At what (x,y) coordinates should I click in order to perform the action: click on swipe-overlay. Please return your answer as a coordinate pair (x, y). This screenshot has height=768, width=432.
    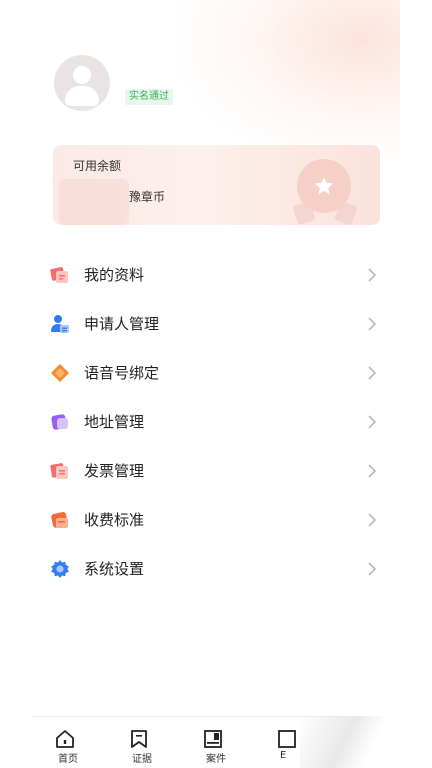
    Looking at the image, I should click on (350, 742).